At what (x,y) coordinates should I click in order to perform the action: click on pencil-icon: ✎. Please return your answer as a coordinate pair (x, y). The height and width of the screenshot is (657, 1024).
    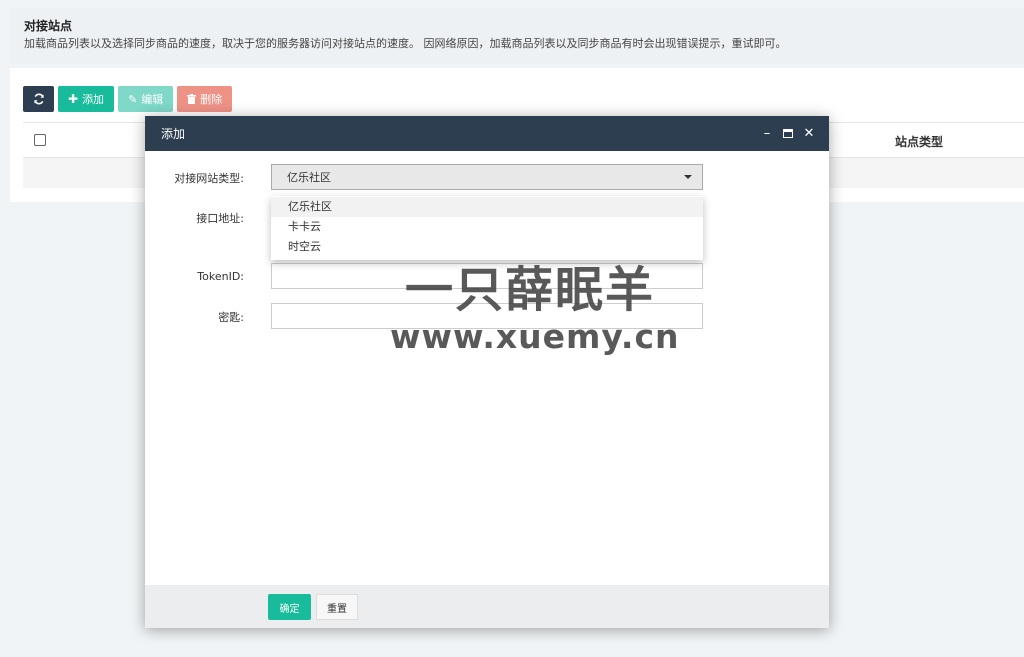
    Looking at the image, I should click on (133, 99).